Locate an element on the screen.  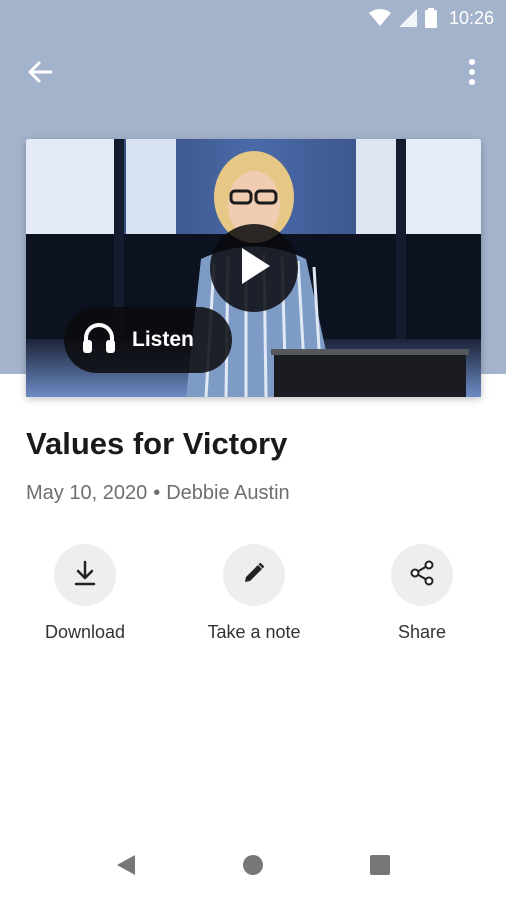
share-icon is located at coordinates (422, 575).